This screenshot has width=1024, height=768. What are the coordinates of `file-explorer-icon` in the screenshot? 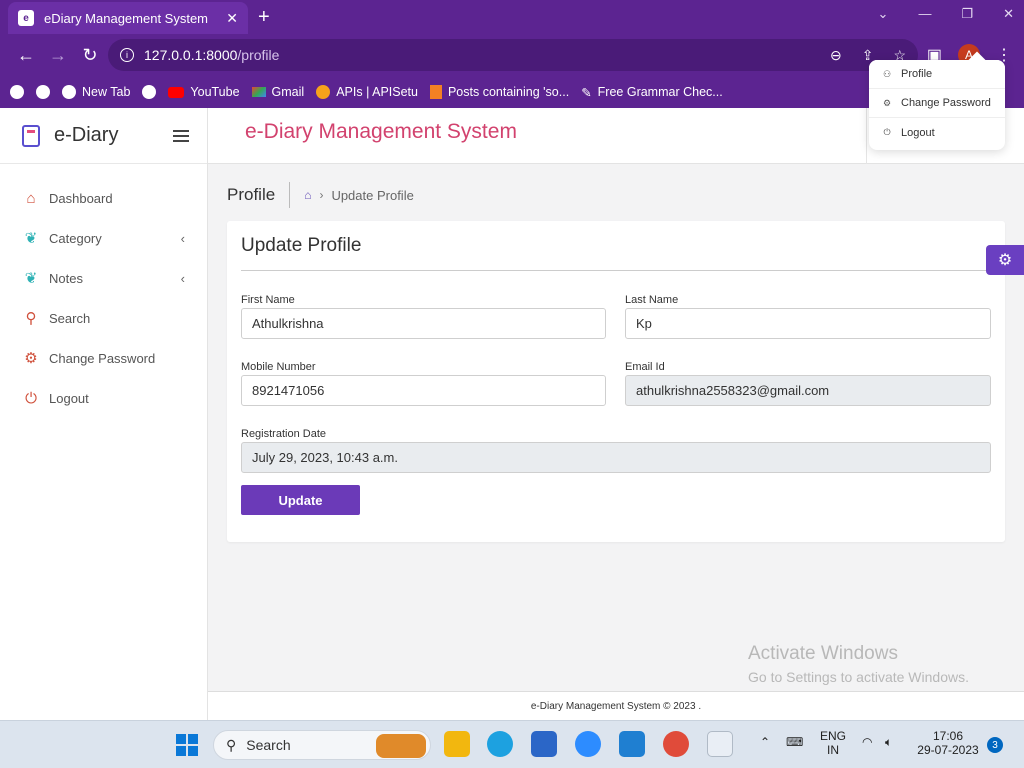 It's located at (457, 744).